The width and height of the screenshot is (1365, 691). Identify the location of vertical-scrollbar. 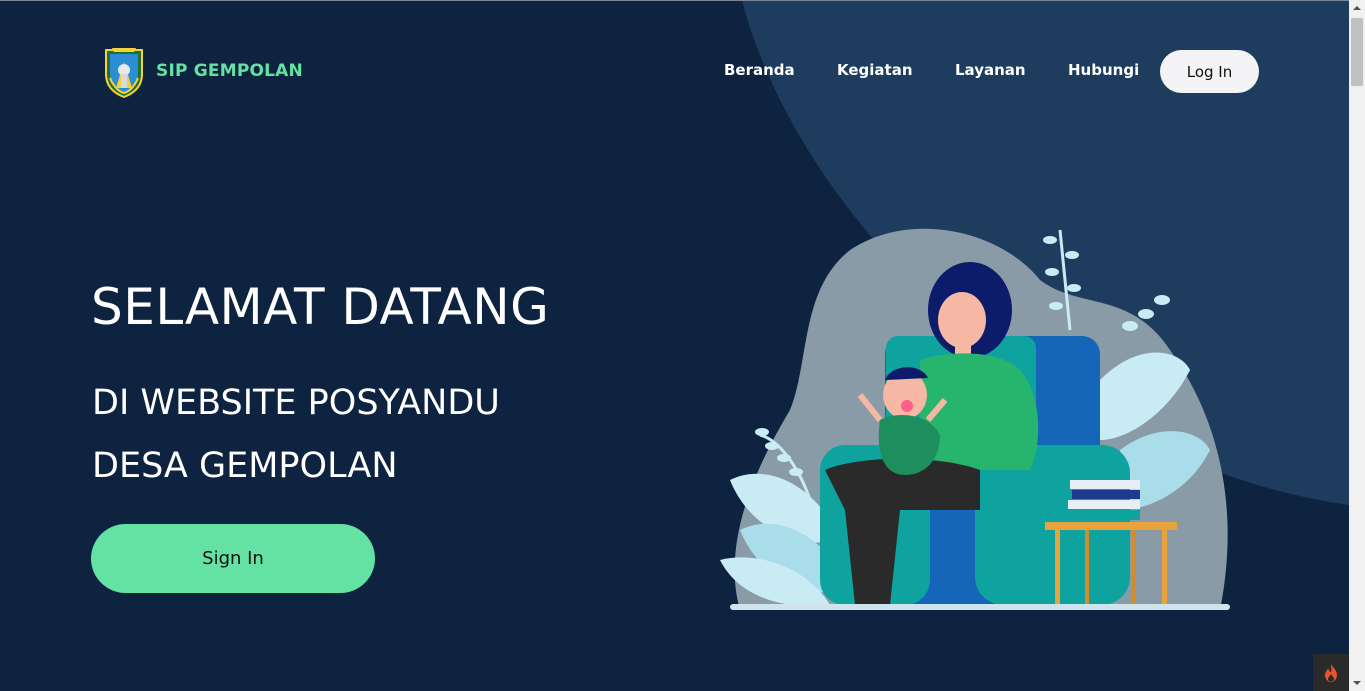
(1357, 345).